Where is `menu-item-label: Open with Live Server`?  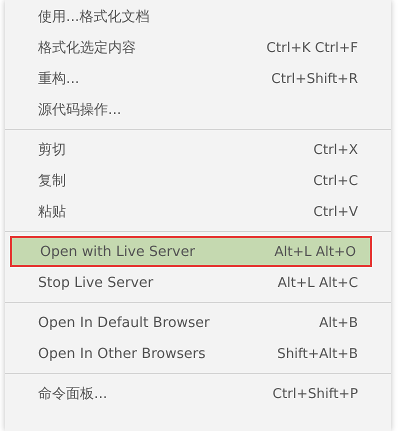 menu-item-label: Open with Live Server is located at coordinates (117, 252).